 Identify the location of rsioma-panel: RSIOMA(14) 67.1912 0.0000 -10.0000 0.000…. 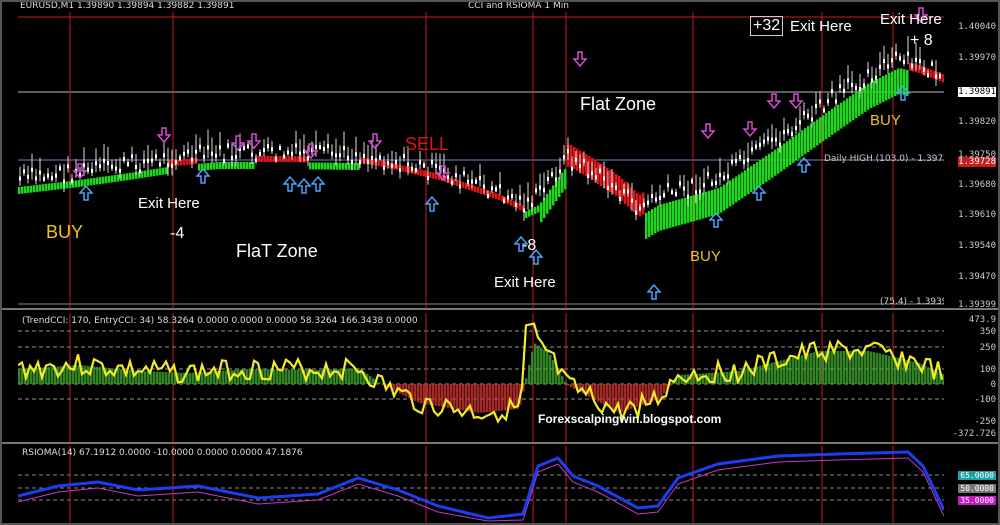
(481, 485).